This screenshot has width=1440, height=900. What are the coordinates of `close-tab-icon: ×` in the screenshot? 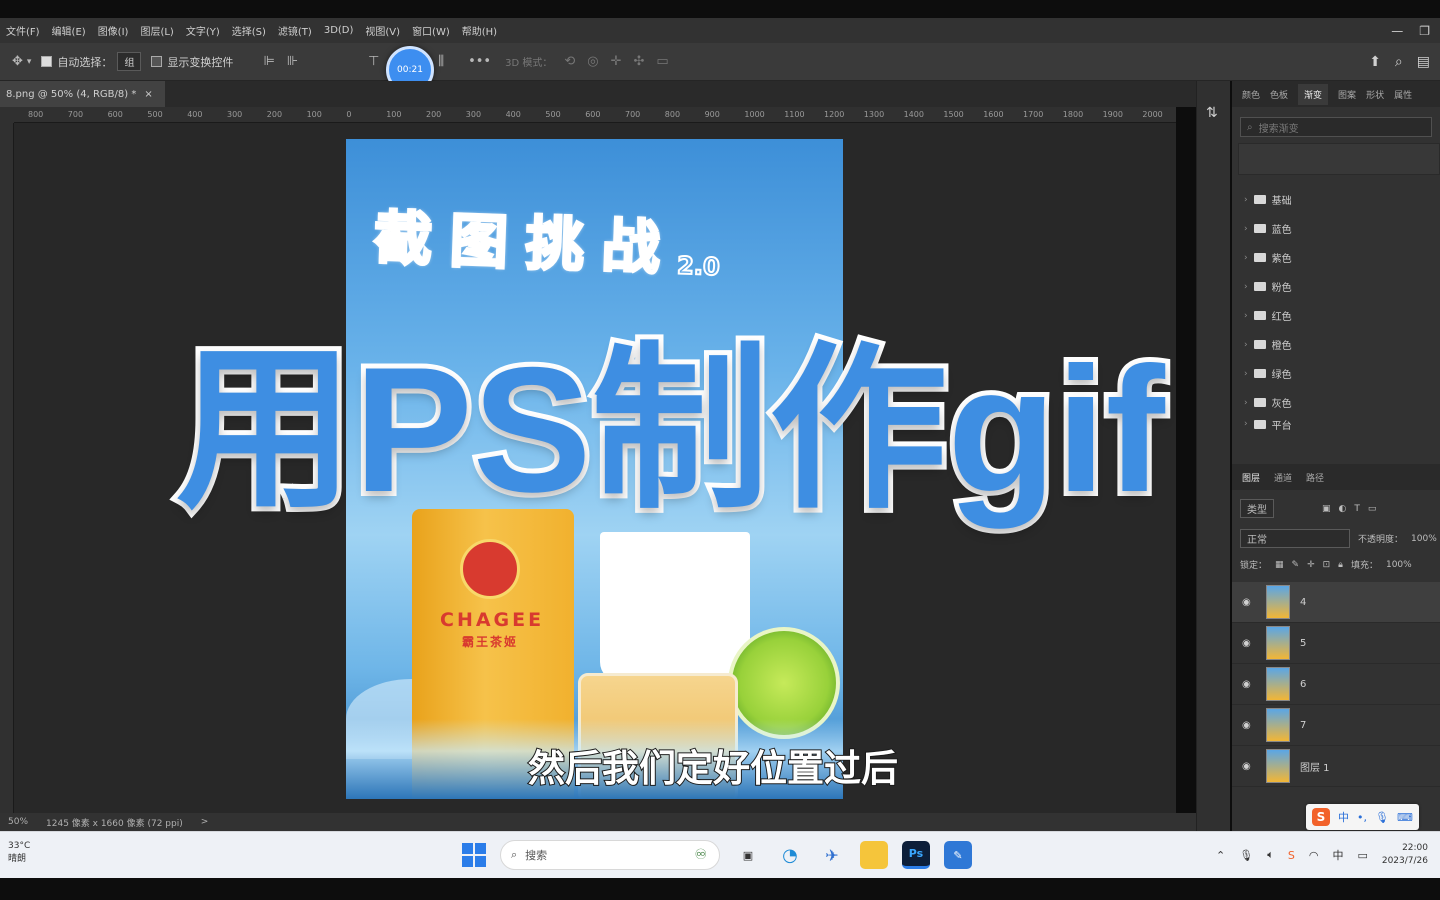 It's located at (148, 94).